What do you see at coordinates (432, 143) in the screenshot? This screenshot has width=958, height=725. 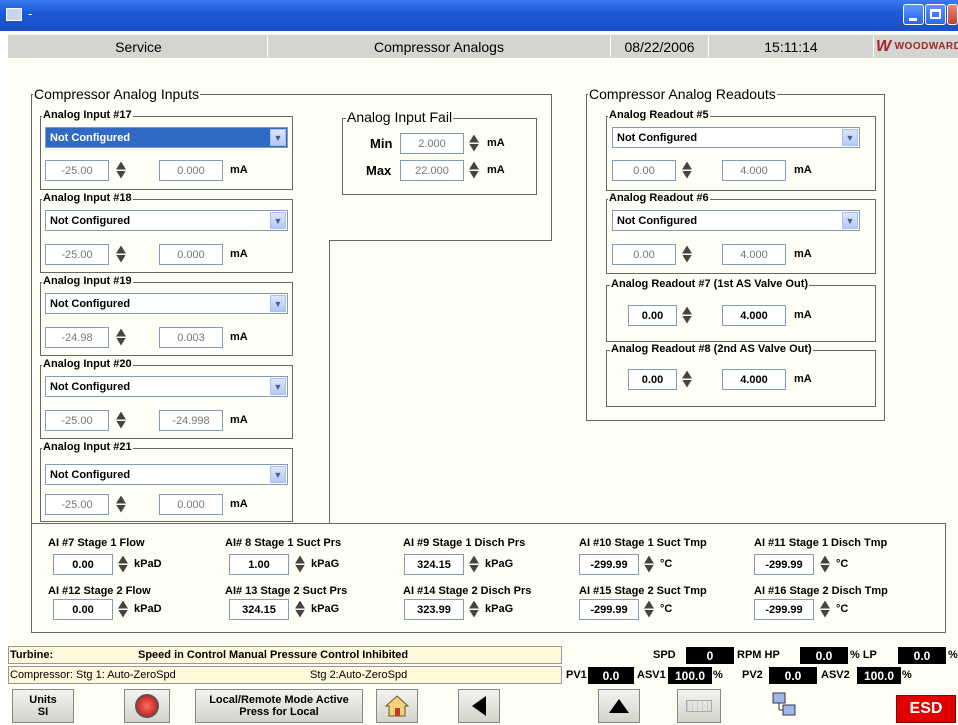 I see `fail-min-field: 2.000` at bounding box center [432, 143].